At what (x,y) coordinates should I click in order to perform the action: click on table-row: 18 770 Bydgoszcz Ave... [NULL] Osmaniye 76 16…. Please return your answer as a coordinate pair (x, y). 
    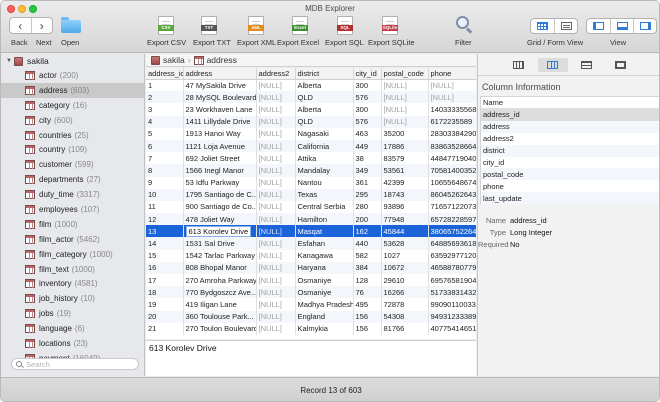
    Looking at the image, I should click on (311, 292).